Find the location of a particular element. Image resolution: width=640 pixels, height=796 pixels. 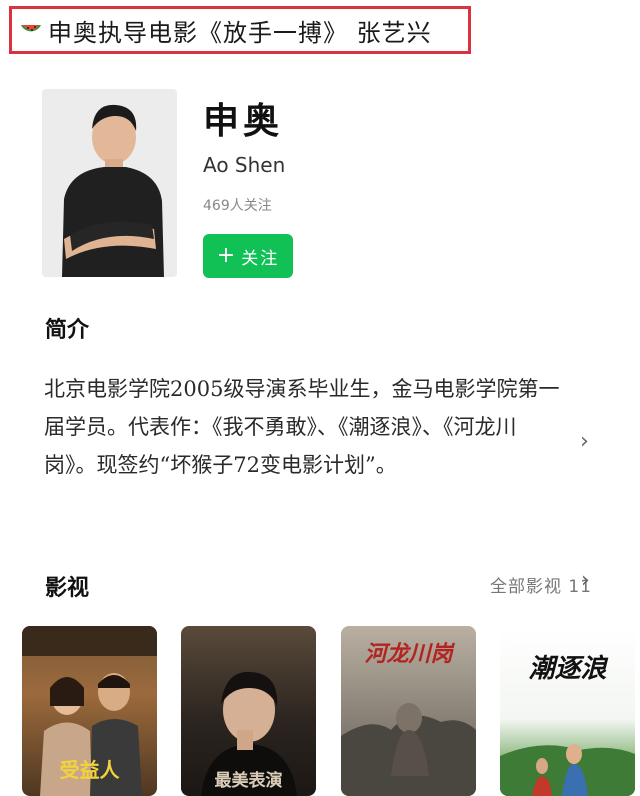

follow-button: + 关注 is located at coordinates (248, 256).